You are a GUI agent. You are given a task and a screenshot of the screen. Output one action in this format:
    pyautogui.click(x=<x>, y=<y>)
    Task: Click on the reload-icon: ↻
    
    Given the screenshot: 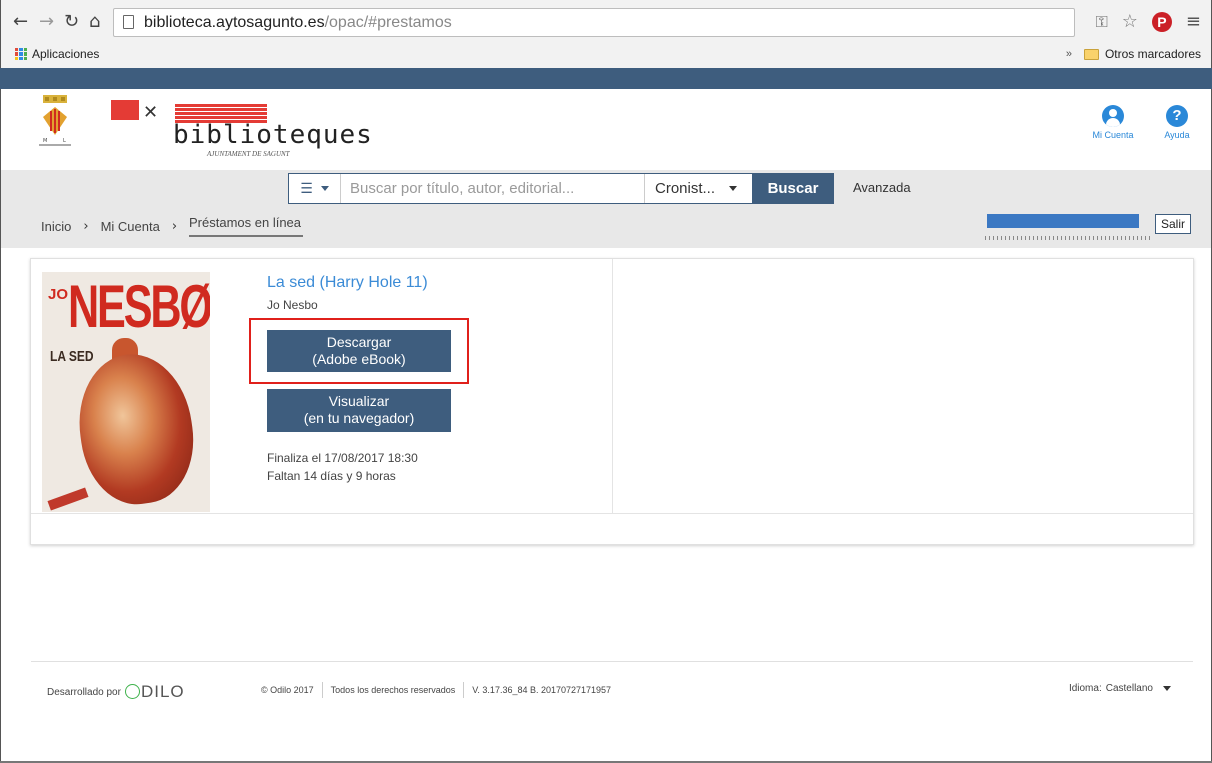 What is the action you would take?
    pyautogui.click(x=71, y=22)
    